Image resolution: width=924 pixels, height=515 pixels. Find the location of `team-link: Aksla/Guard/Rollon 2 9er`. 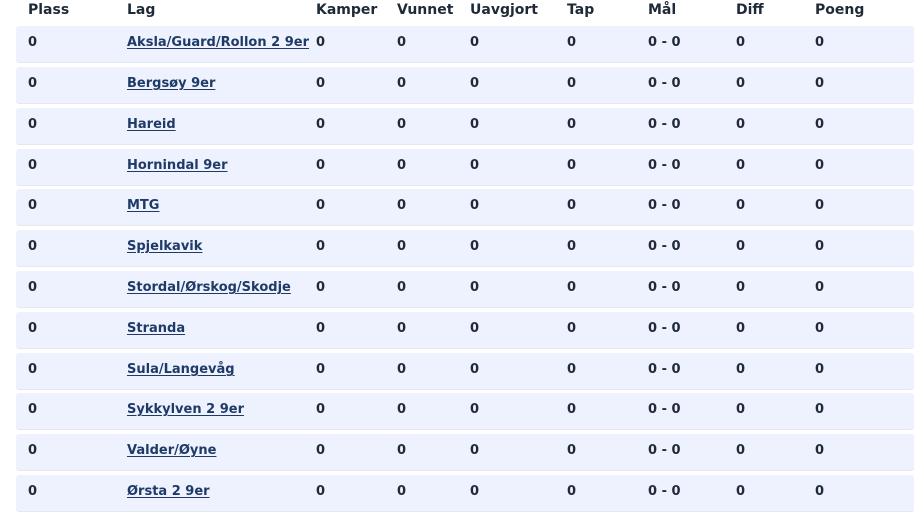

team-link: Aksla/Guard/Rollon 2 9er is located at coordinates (218, 42).